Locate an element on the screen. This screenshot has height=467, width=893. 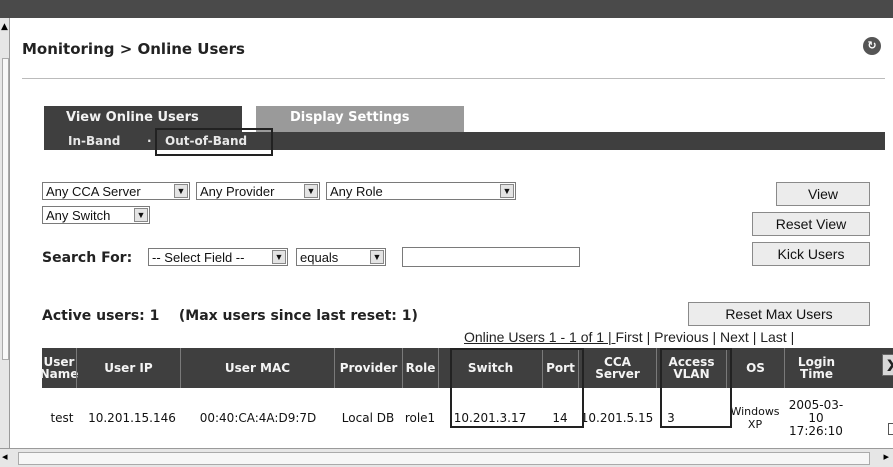
search-field-select: -- Select Field -- ▼ is located at coordinates (218, 257).